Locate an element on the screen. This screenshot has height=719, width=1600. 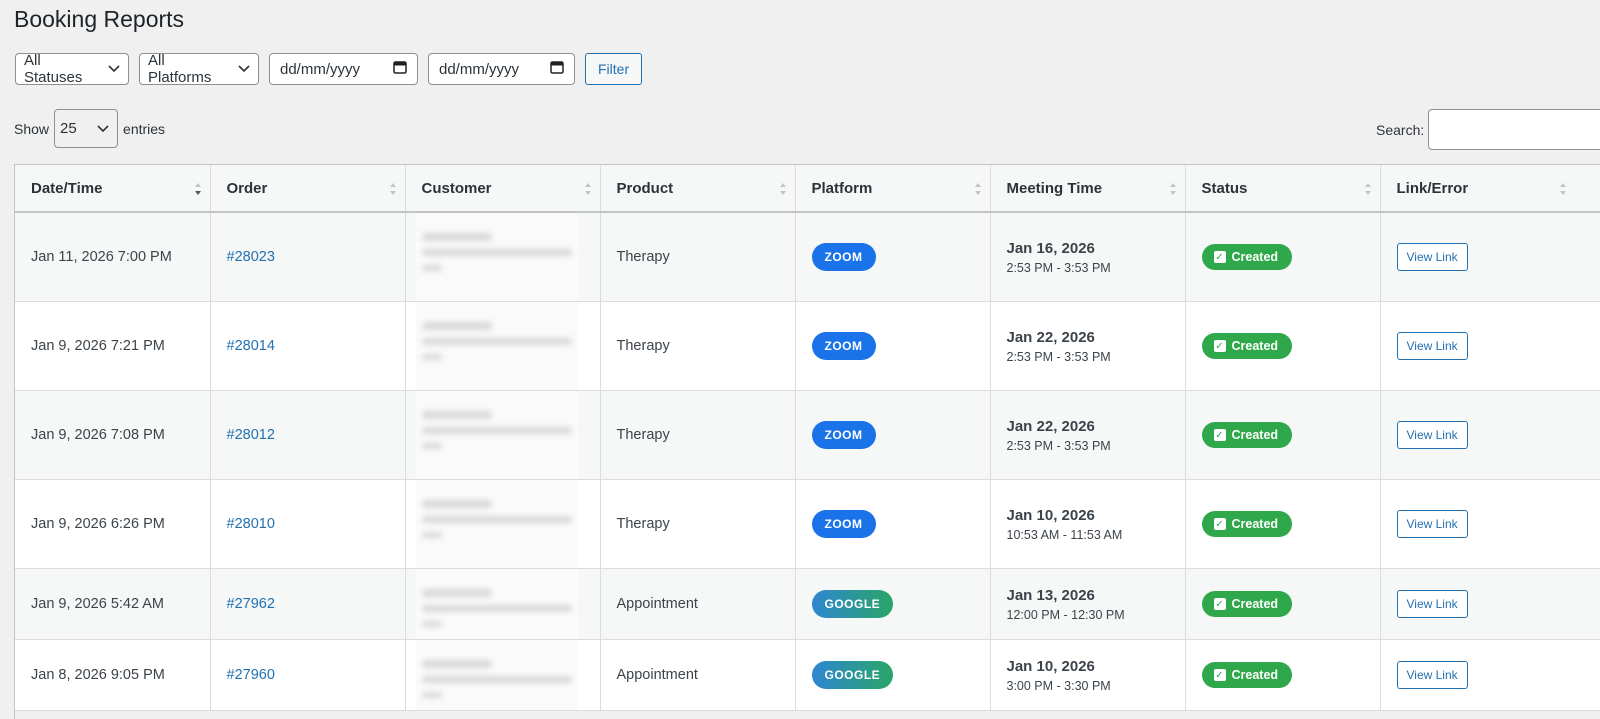
column-header-customer: Customer is located at coordinates (503, 189).